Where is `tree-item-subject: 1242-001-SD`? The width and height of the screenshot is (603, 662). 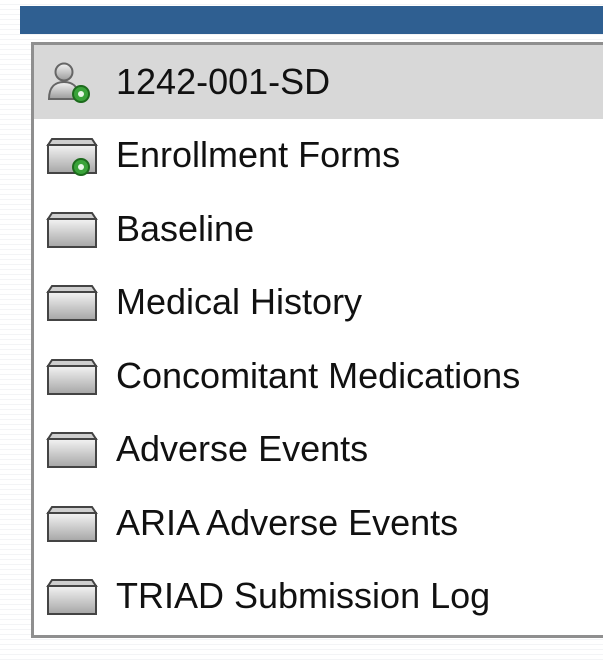
tree-item-subject: 1242-001-SD is located at coordinates (318, 82).